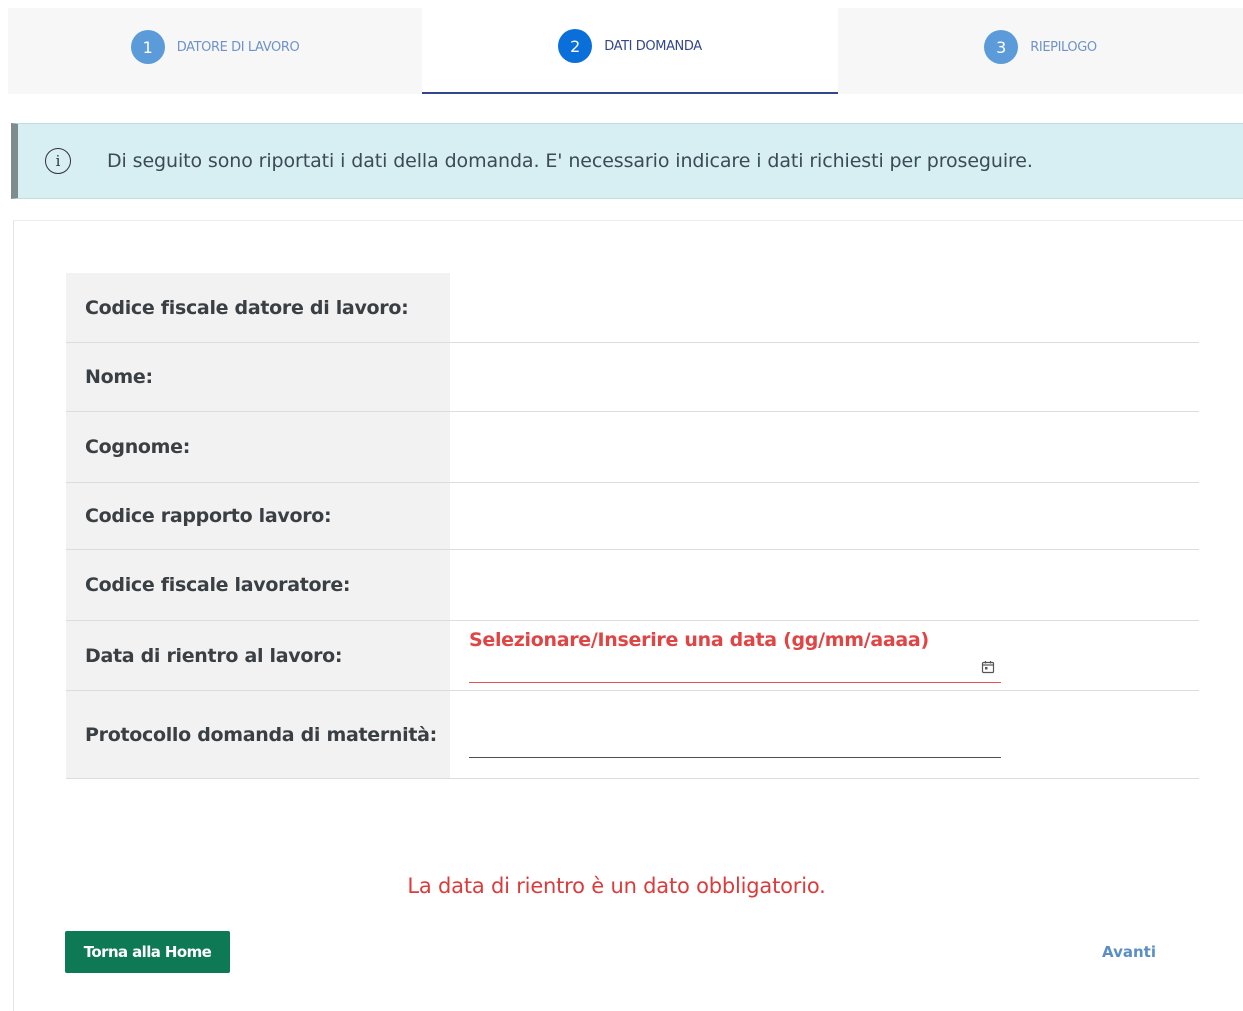  What do you see at coordinates (1129, 952) in the screenshot?
I see `next-button: Avanti` at bounding box center [1129, 952].